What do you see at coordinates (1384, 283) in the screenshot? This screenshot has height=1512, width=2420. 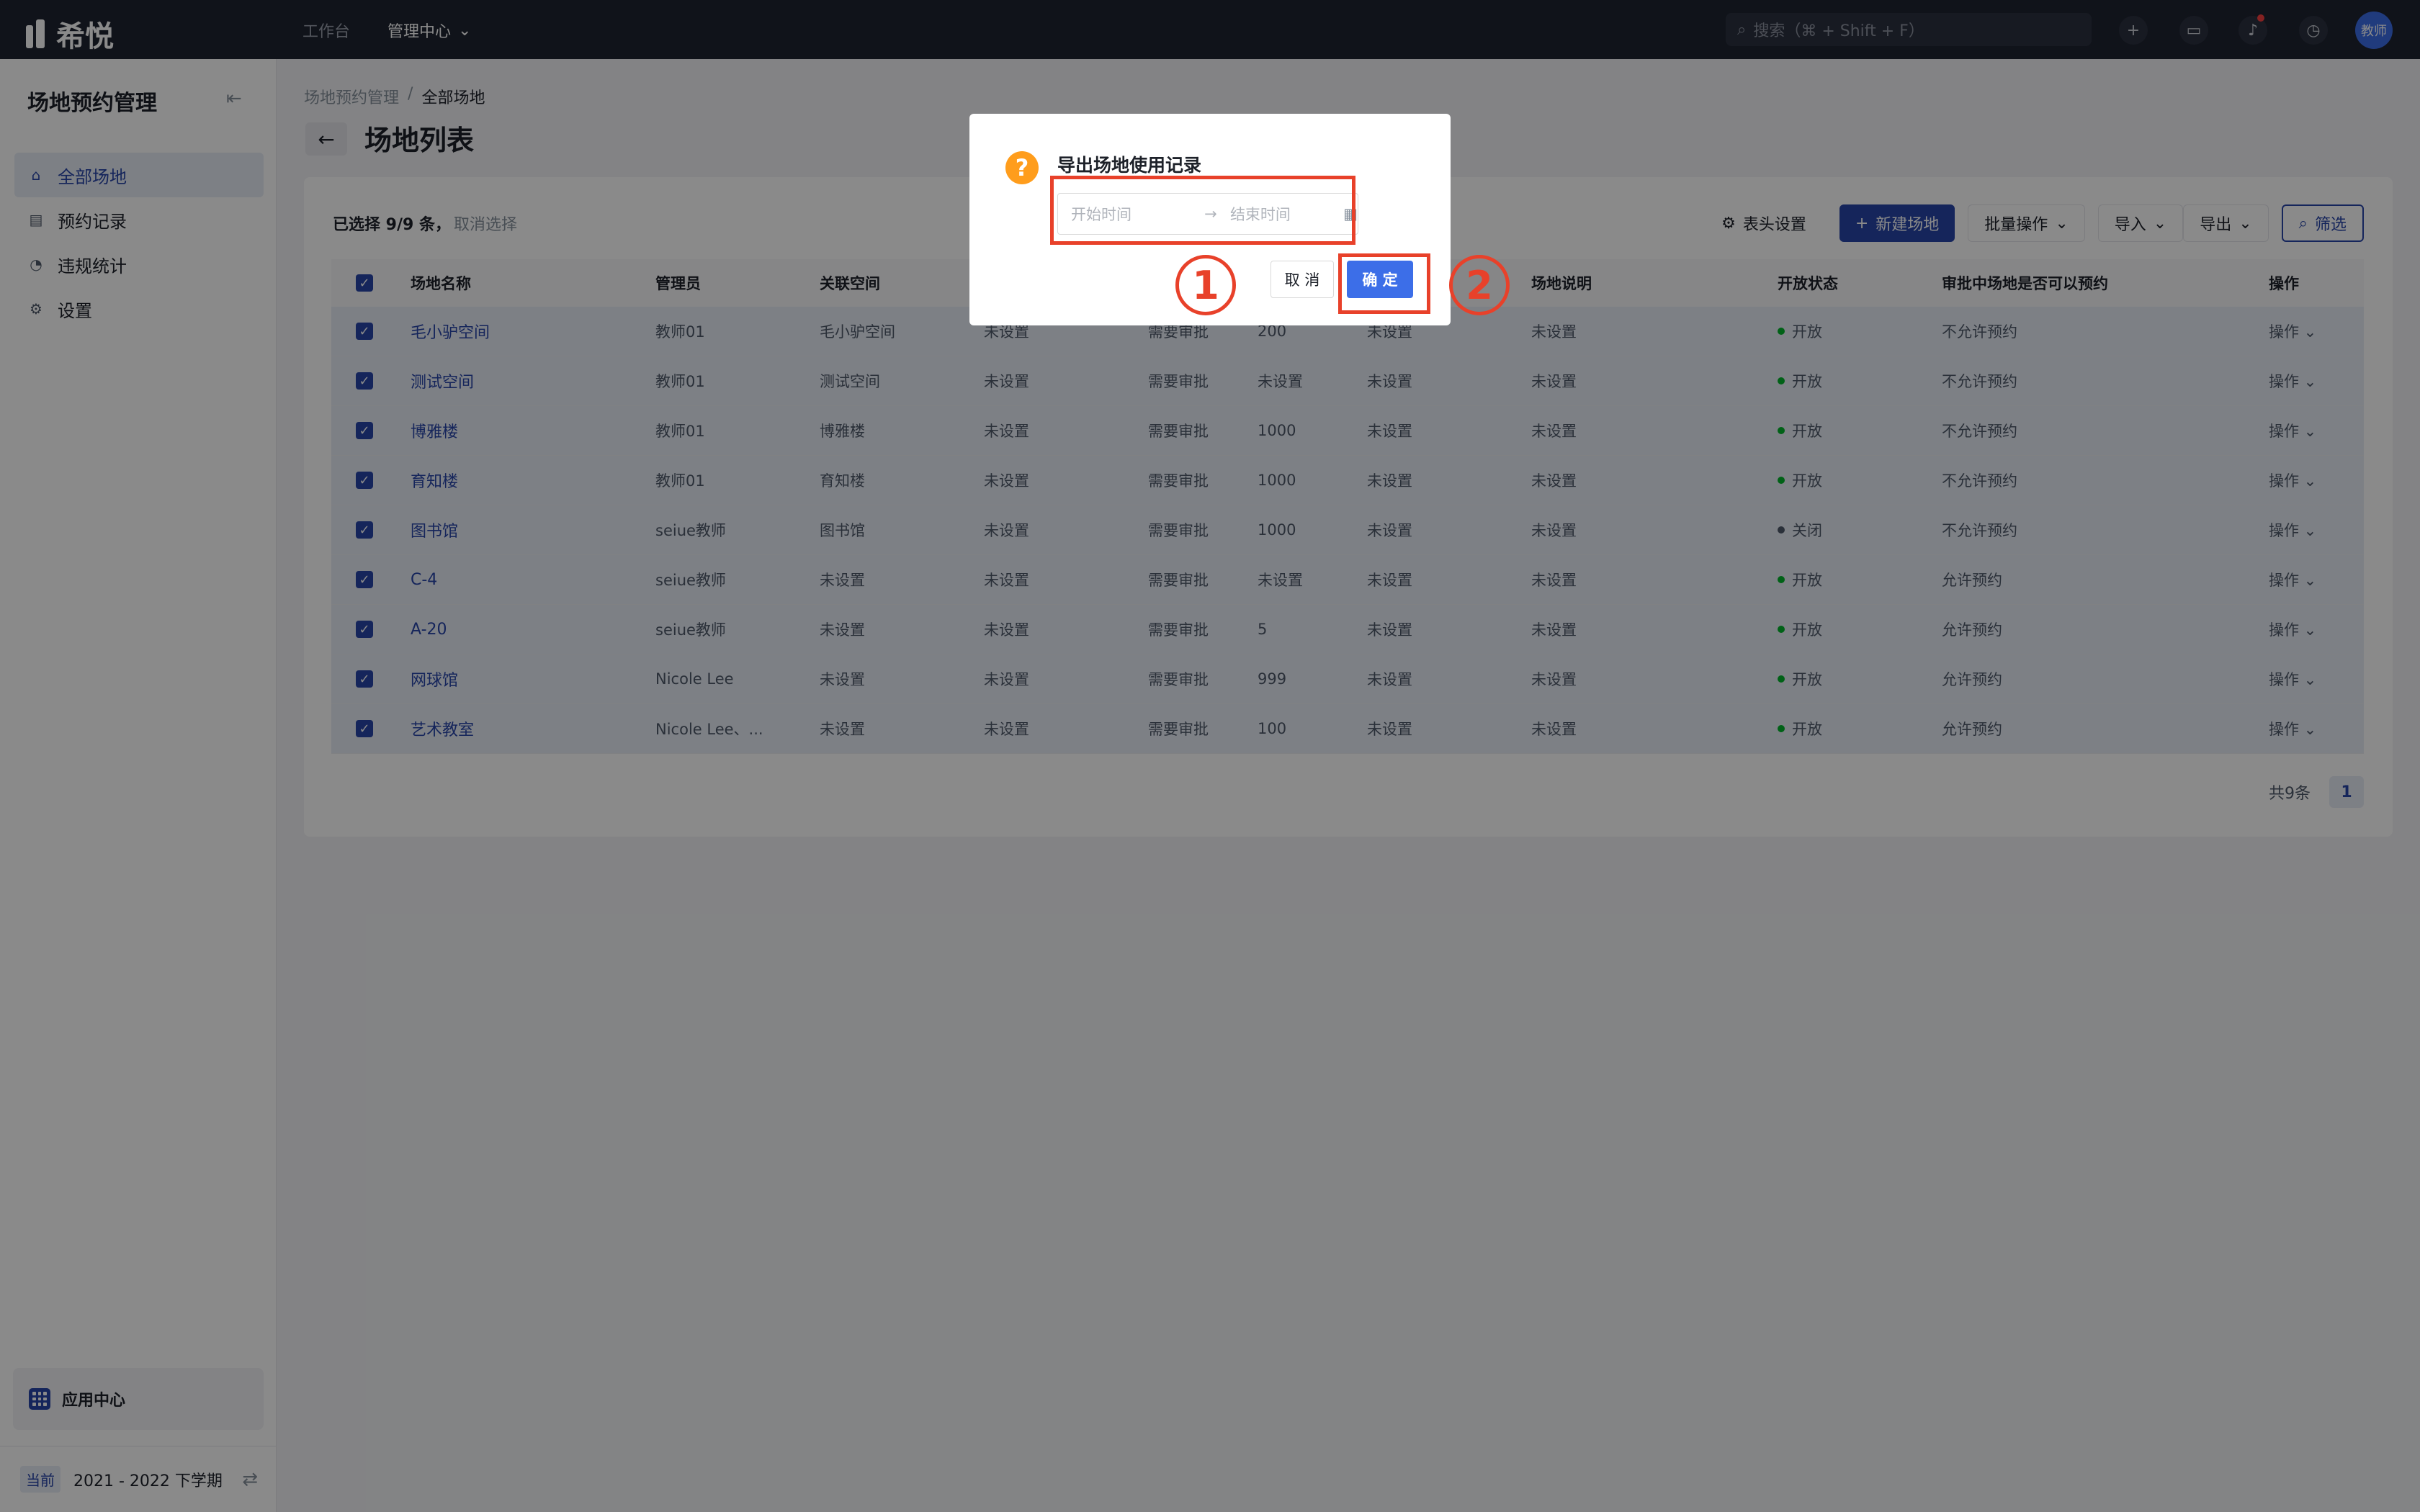 I see `annotation-box-confirm` at bounding box center [1384, 283].